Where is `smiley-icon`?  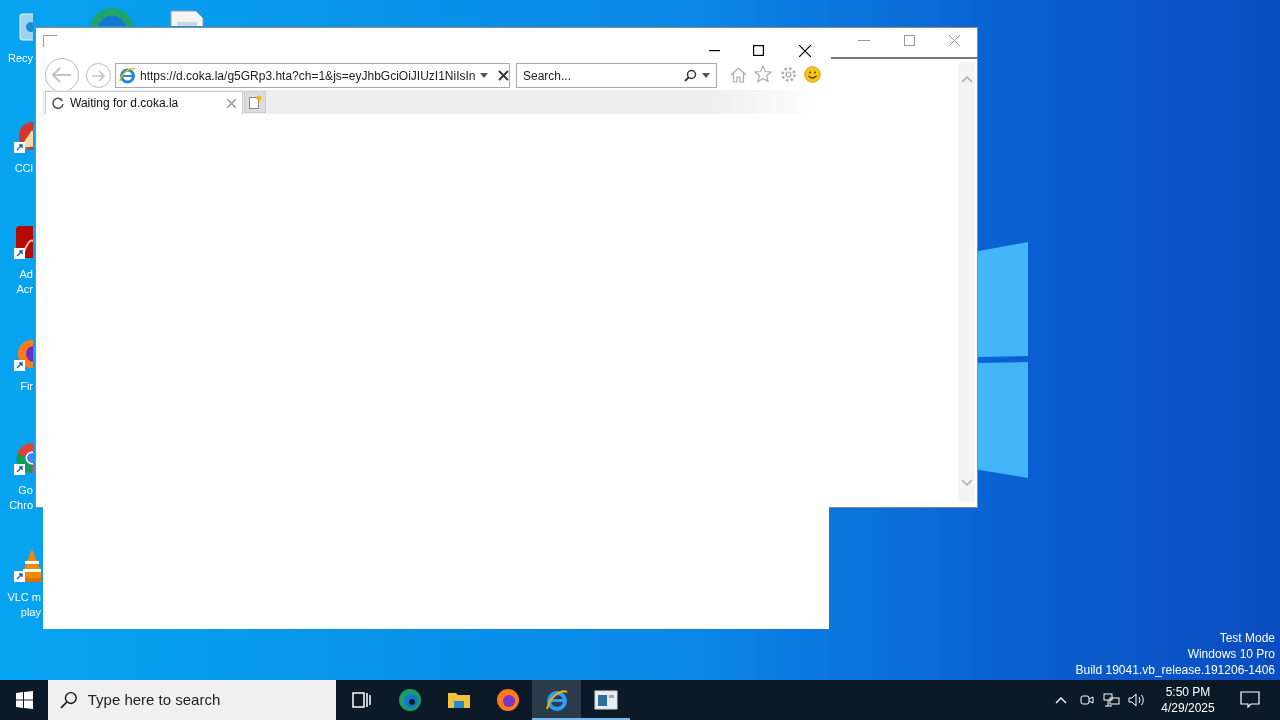 smiley-icon is located at coordinates (812, 74).